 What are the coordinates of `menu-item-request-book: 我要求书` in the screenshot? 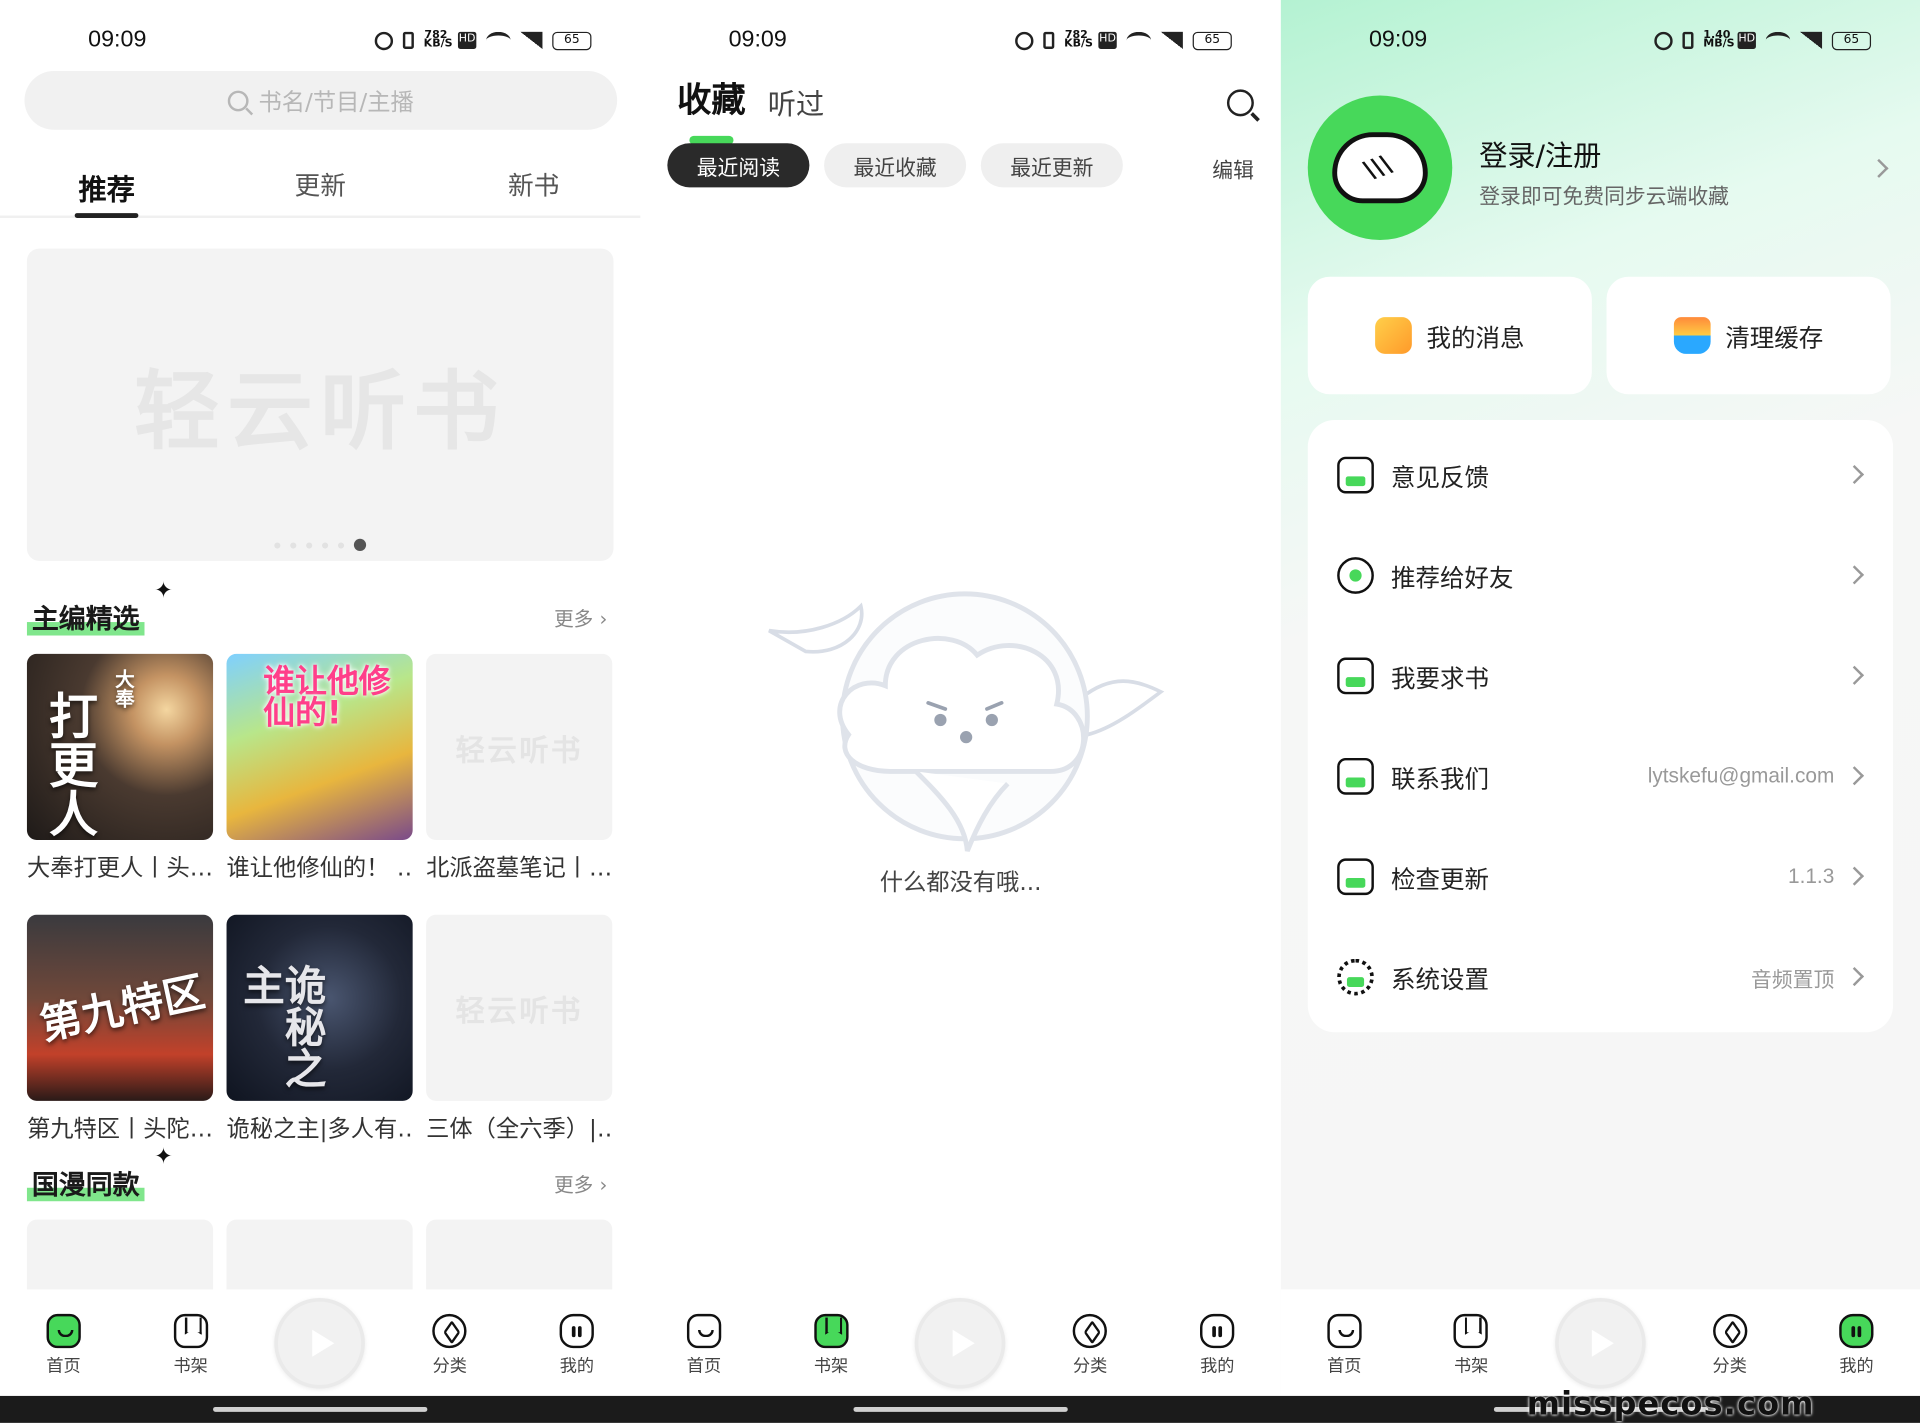 It's located at (1600, 676).